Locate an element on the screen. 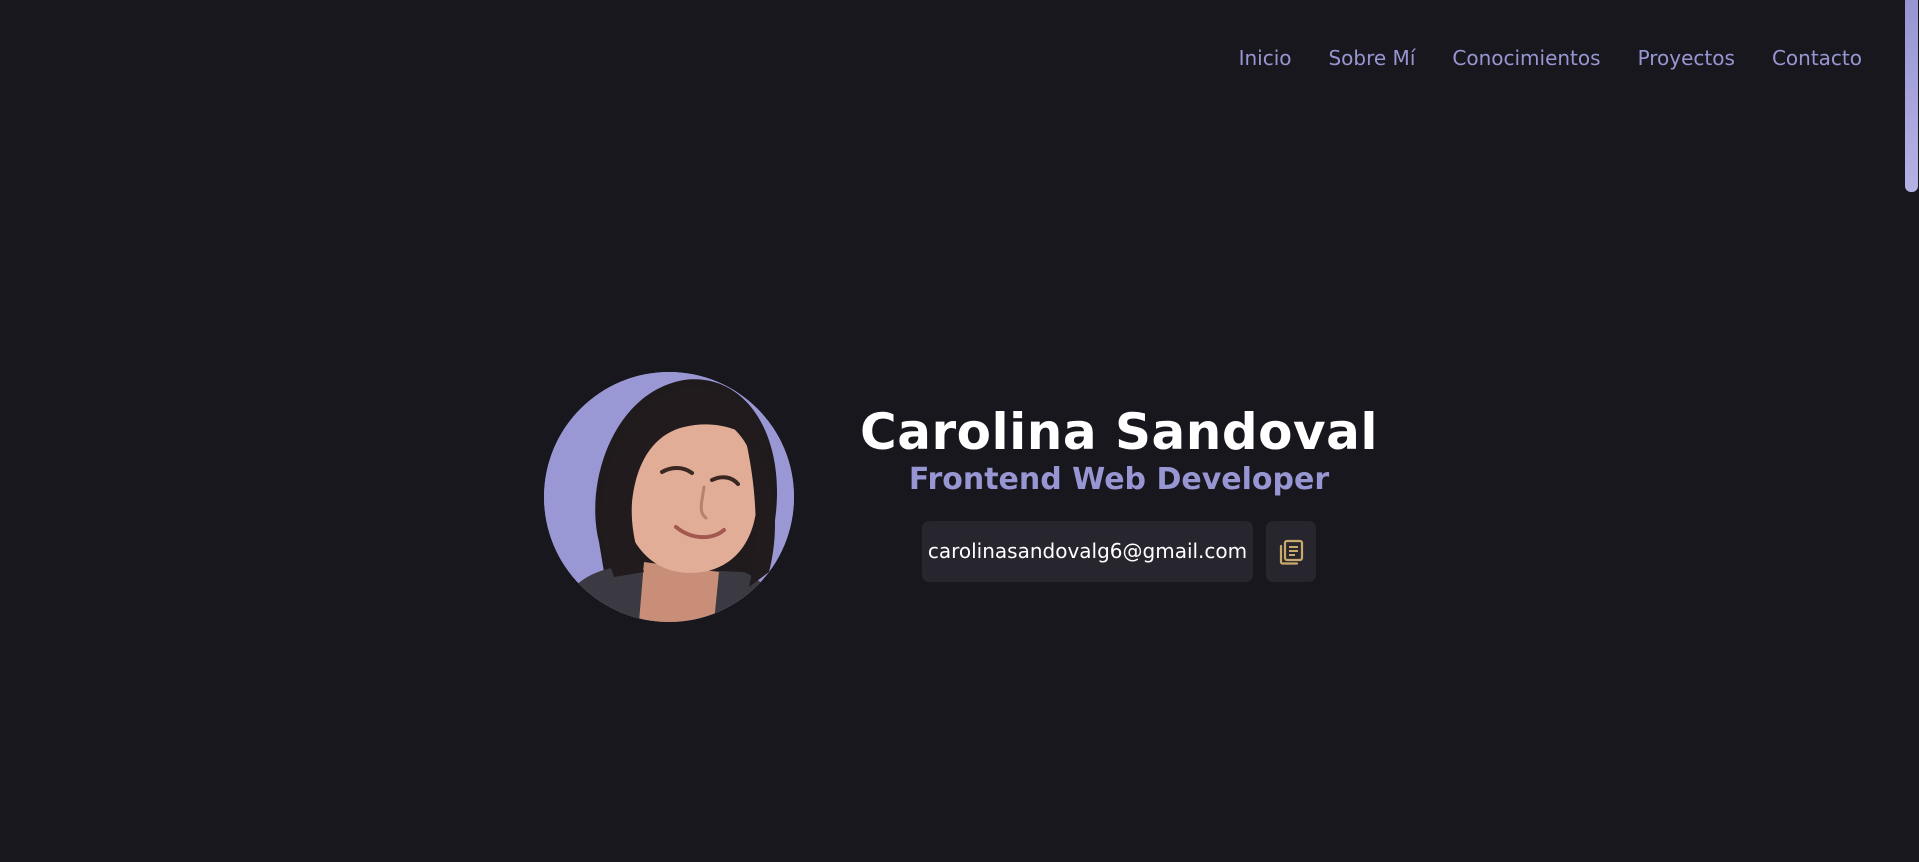 This screenshot has height=862, width=1919. copy-icon is located at coordinates (1292, 552).